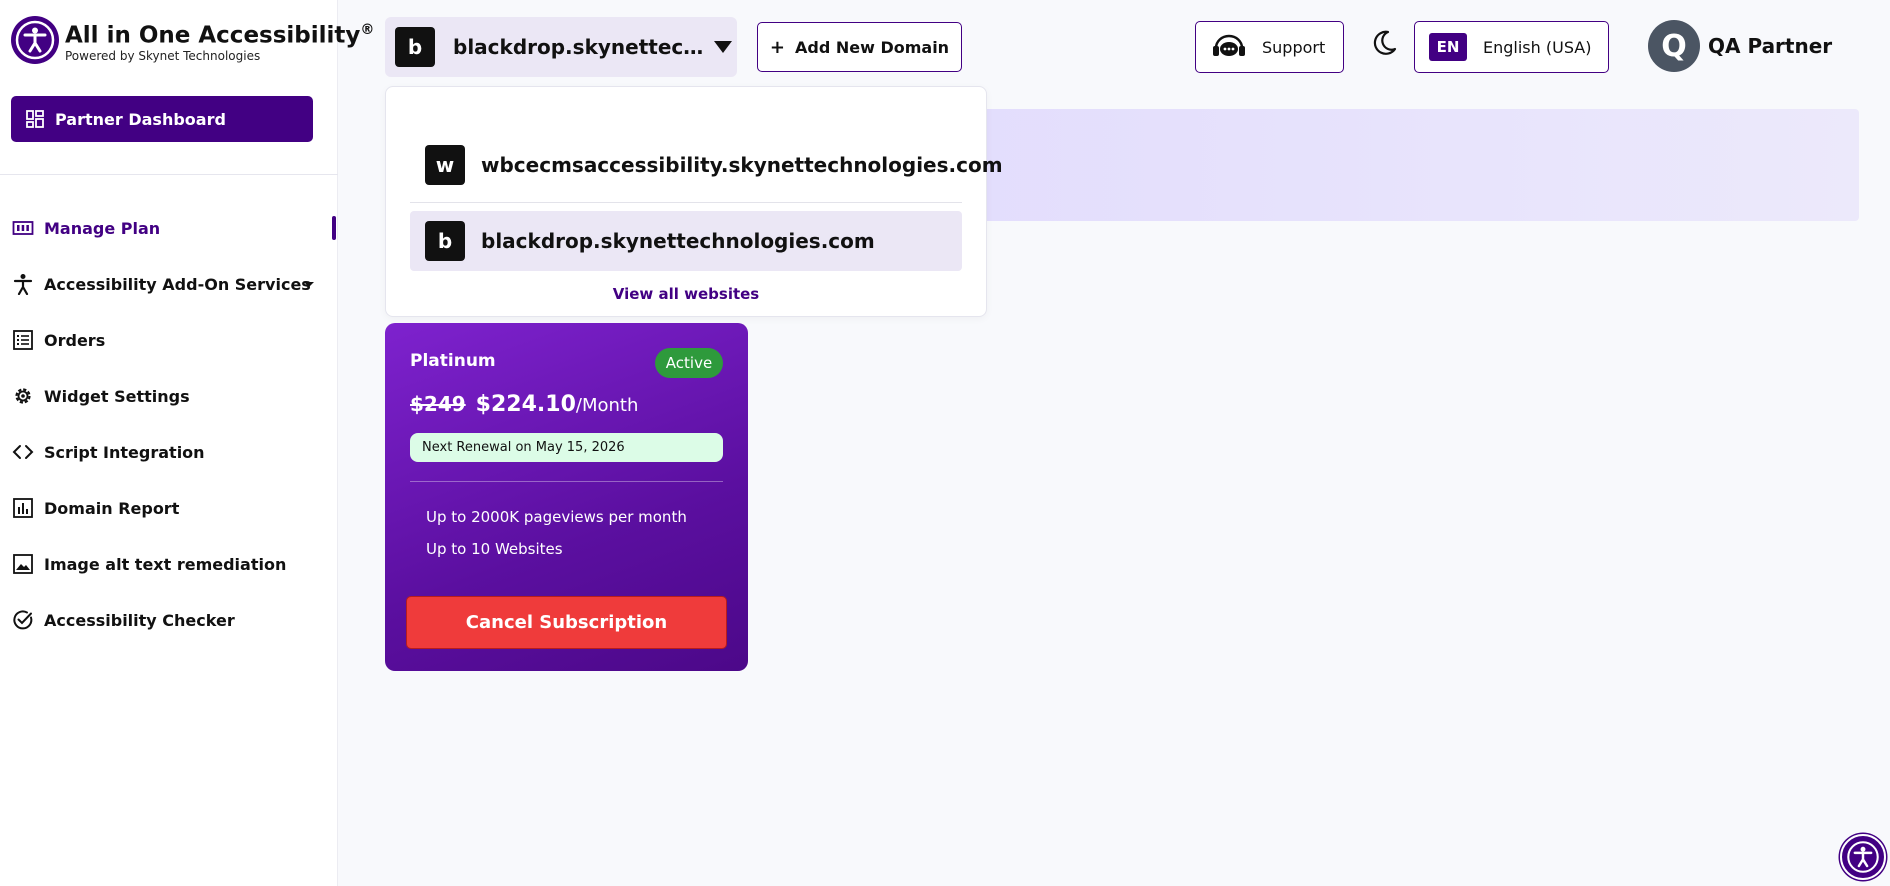 The height and width of the screenshot is (886, 1890). I want to click on avatar: Q, so click(1674, 46).